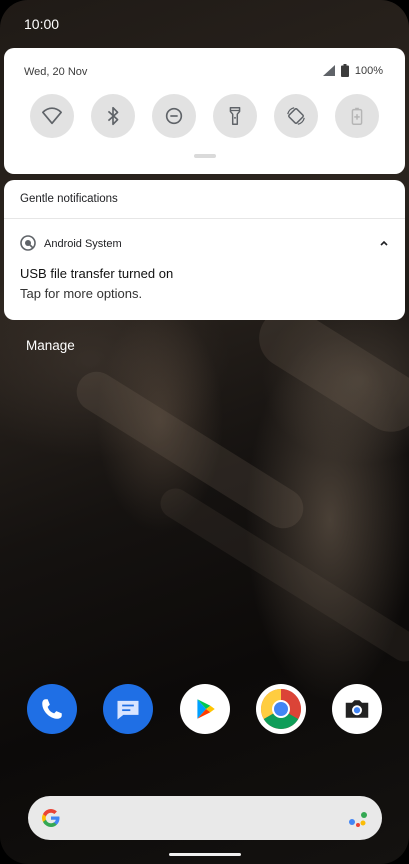 Image resolution: width=409 pixels, height=864 pixels. What do you see at coordinates (368, 71) in the screenshot?
I see `battery-percent: 100%` at bounding box center [368, 71].